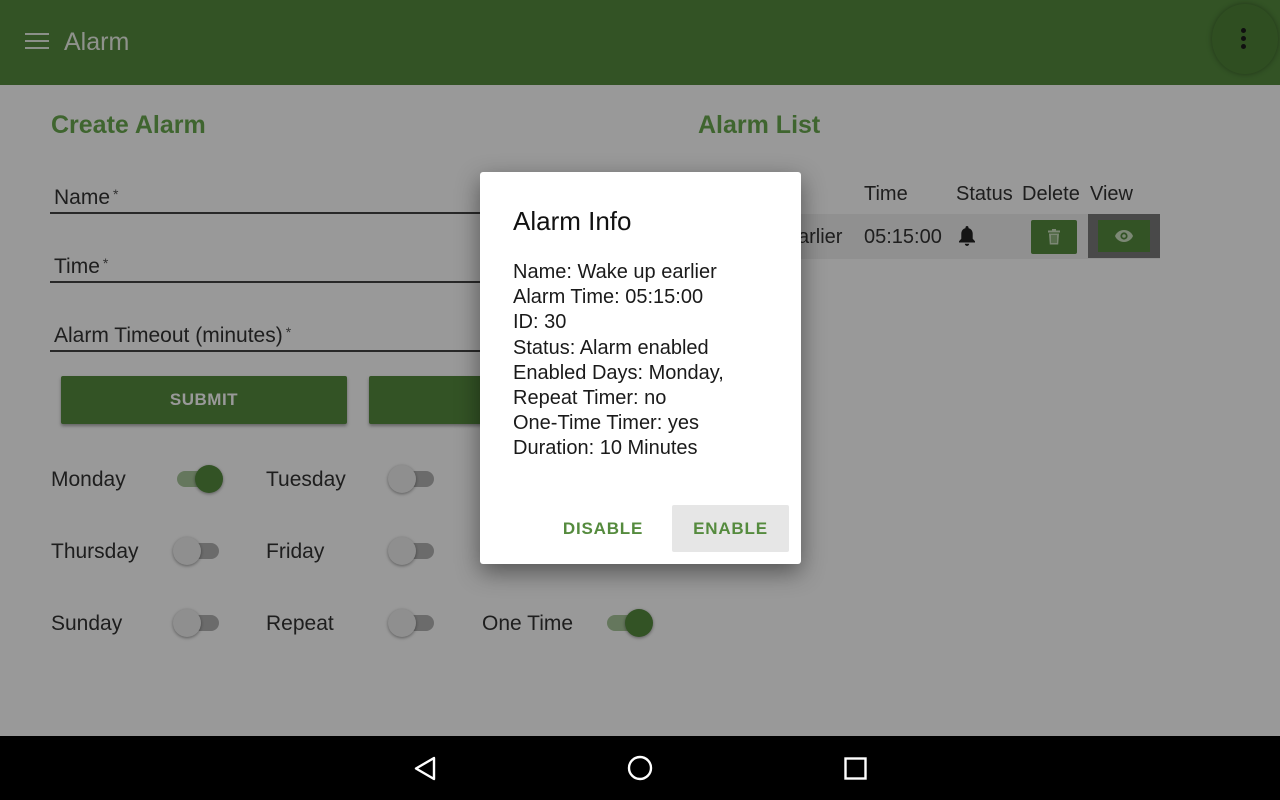  Describe the element at coordinates (618, 372) in the screenshot. I see `enabled-days-line: Enabled Days: Monday,` at that location.